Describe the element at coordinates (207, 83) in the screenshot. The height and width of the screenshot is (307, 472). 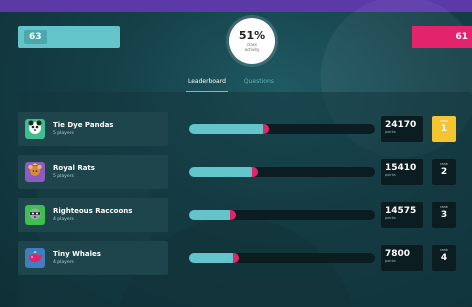
I see `tab-leaderboard: Leaderboard` at that location.